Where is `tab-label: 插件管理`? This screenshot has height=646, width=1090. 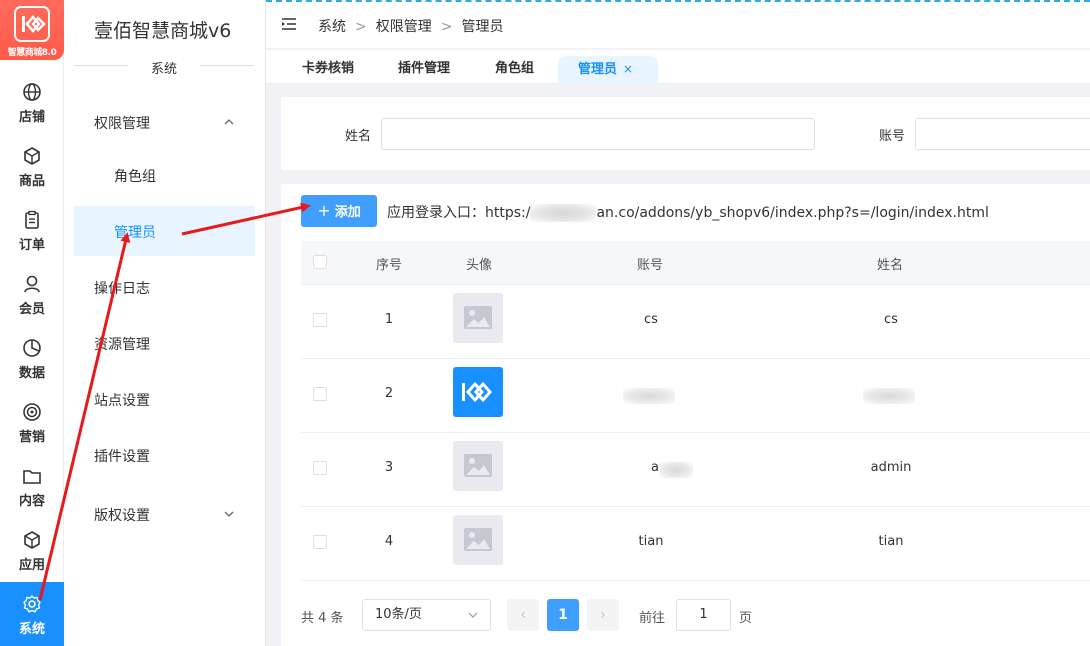 tab-label: 插件管理 is located at coordinates (424, 68).